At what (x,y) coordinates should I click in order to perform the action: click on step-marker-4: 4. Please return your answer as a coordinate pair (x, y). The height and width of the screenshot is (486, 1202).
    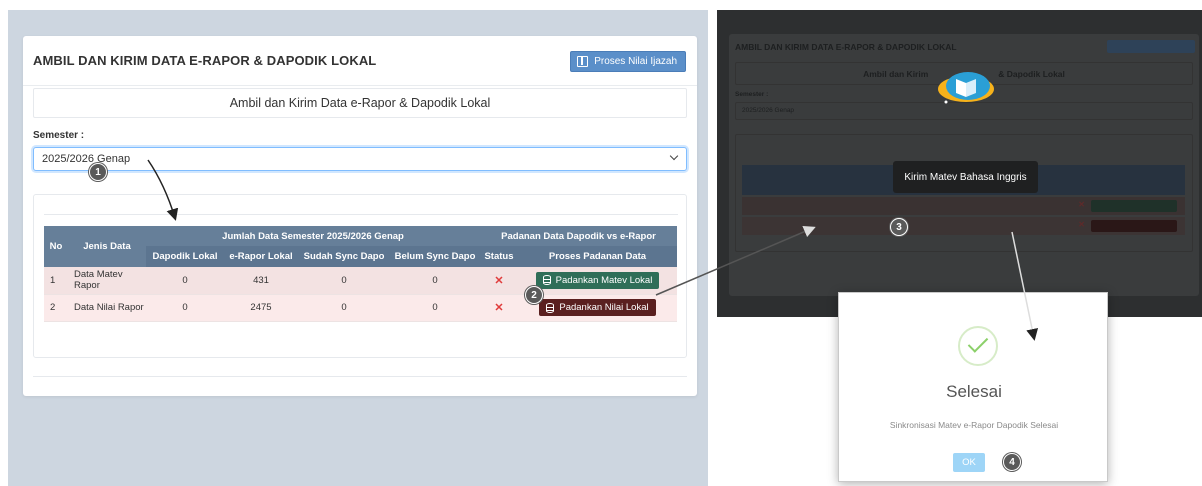
    Looking at the image, I should click on (1012, 462).